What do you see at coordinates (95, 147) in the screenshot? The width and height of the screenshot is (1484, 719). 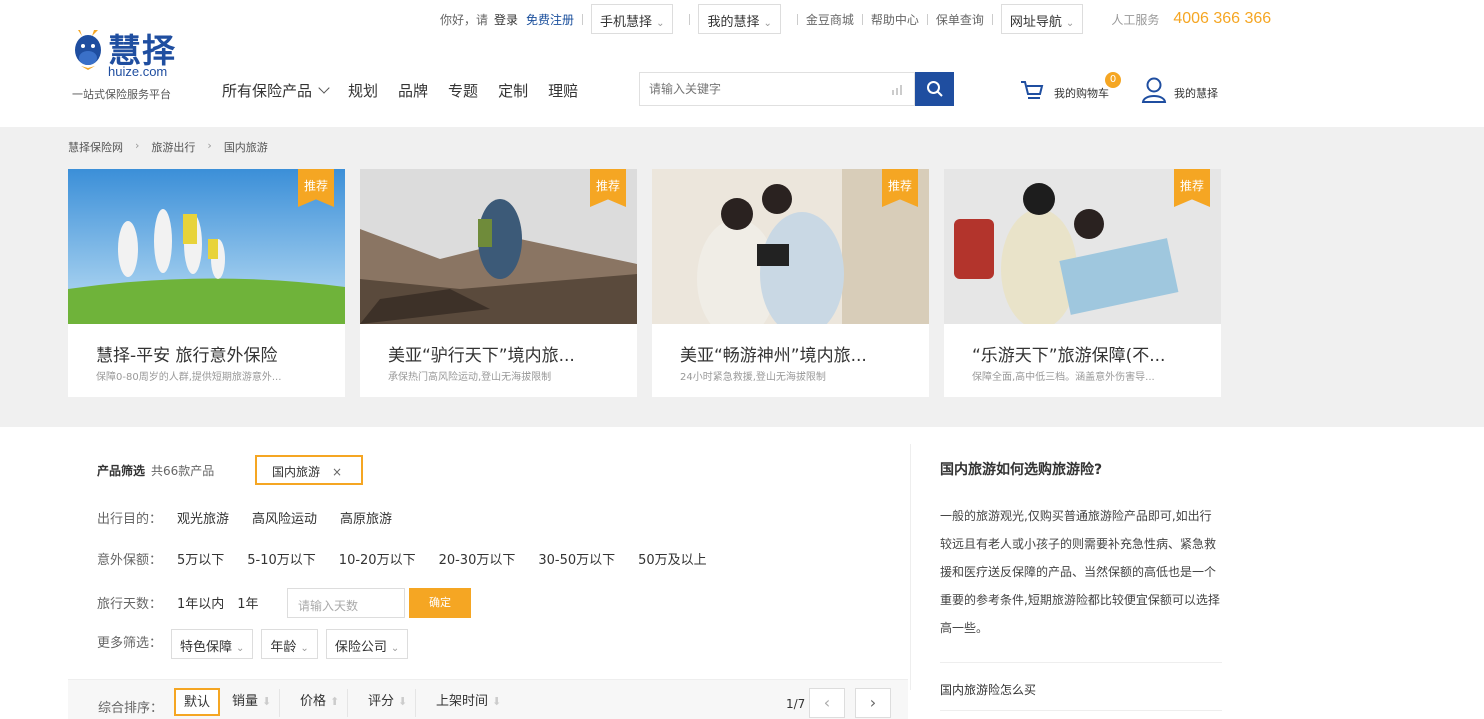 I see `breadcrumb-home: 慧择保险网` at bounding box center [95, 147].